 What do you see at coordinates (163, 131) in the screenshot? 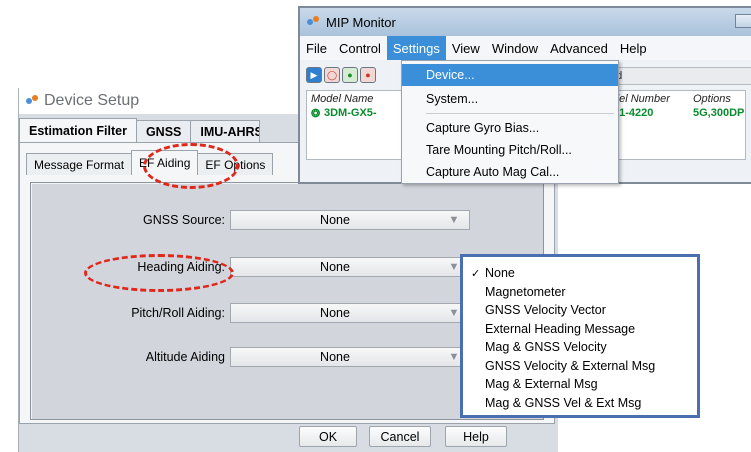
I see `tab-gnss: GNSS` at bounding box center [163, 131].